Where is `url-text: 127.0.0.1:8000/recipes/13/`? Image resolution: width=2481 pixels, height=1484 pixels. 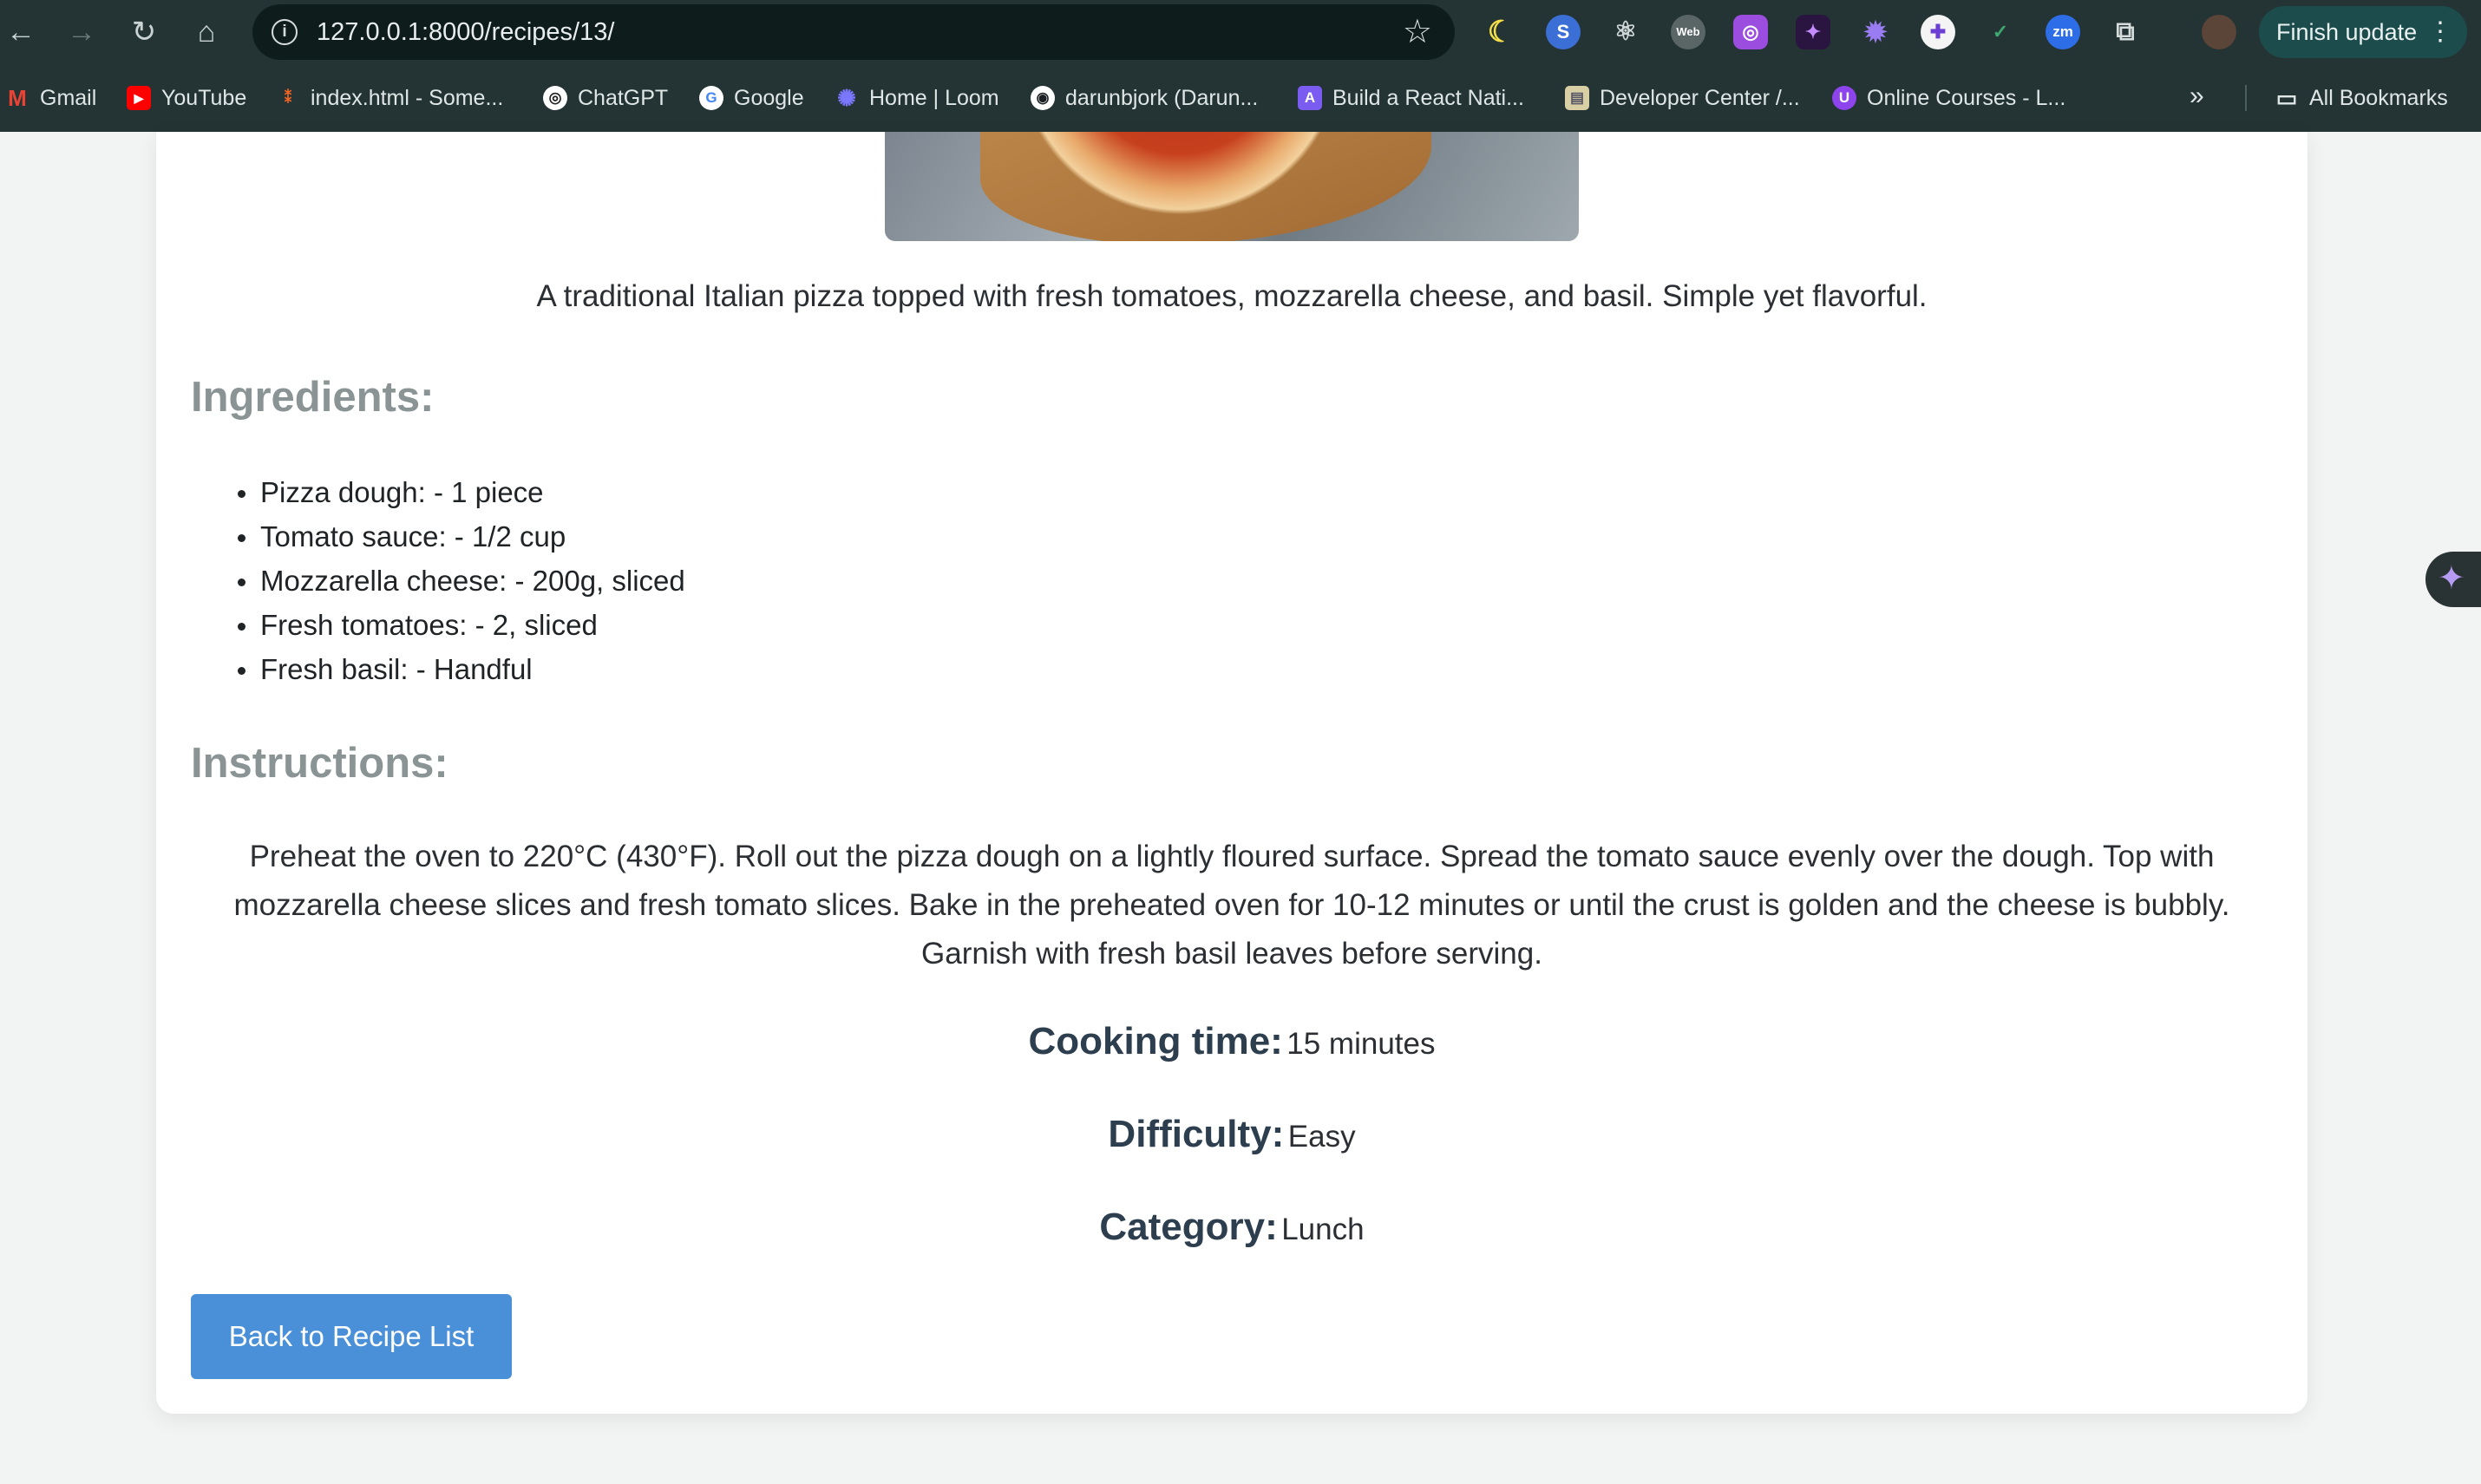
url-text: 127.0.0.1:8000/recipes/13/ is located at coordinates (465, 33).